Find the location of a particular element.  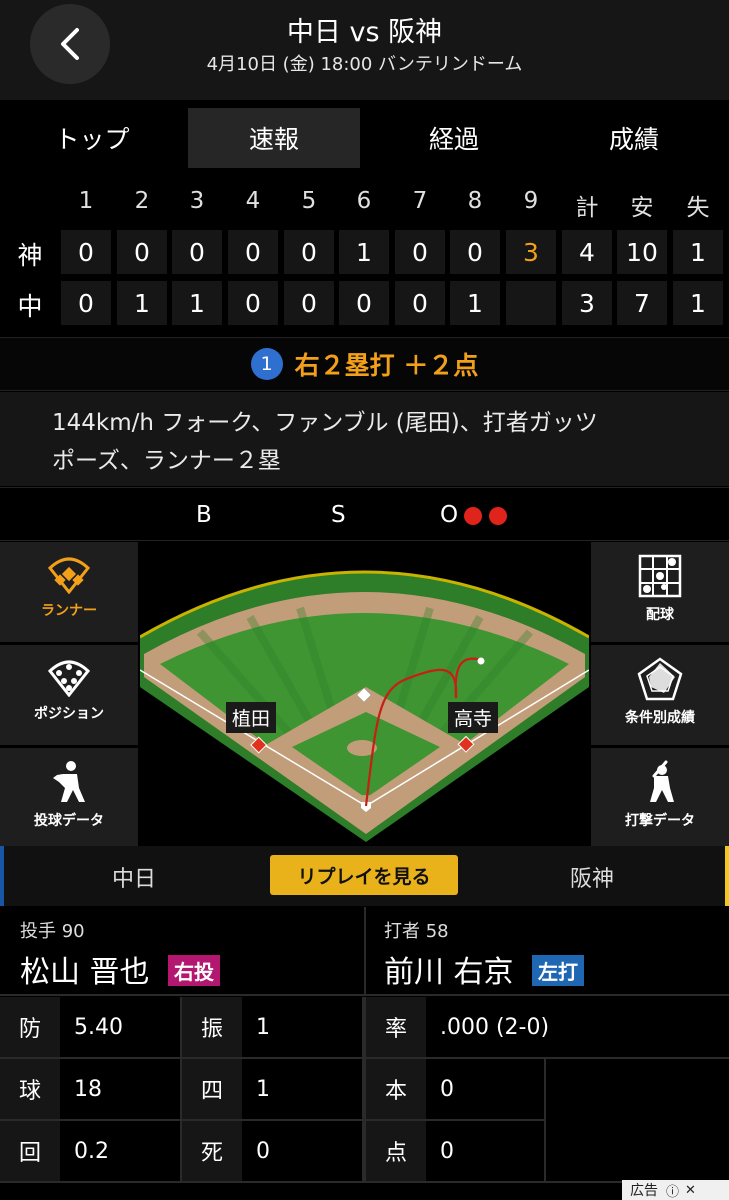

stat-label-era: 防 is located at coordinates (30, 1027).